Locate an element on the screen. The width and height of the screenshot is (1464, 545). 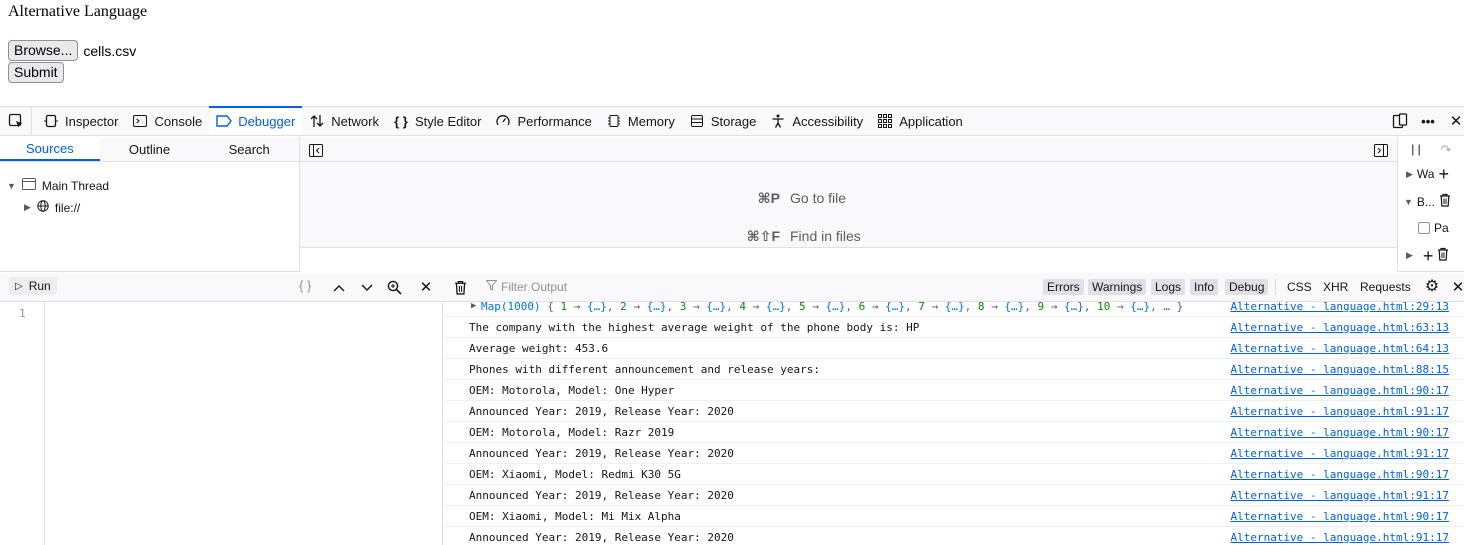
console-settings-icon: ⚙ is located at coordinates (1432, 287).